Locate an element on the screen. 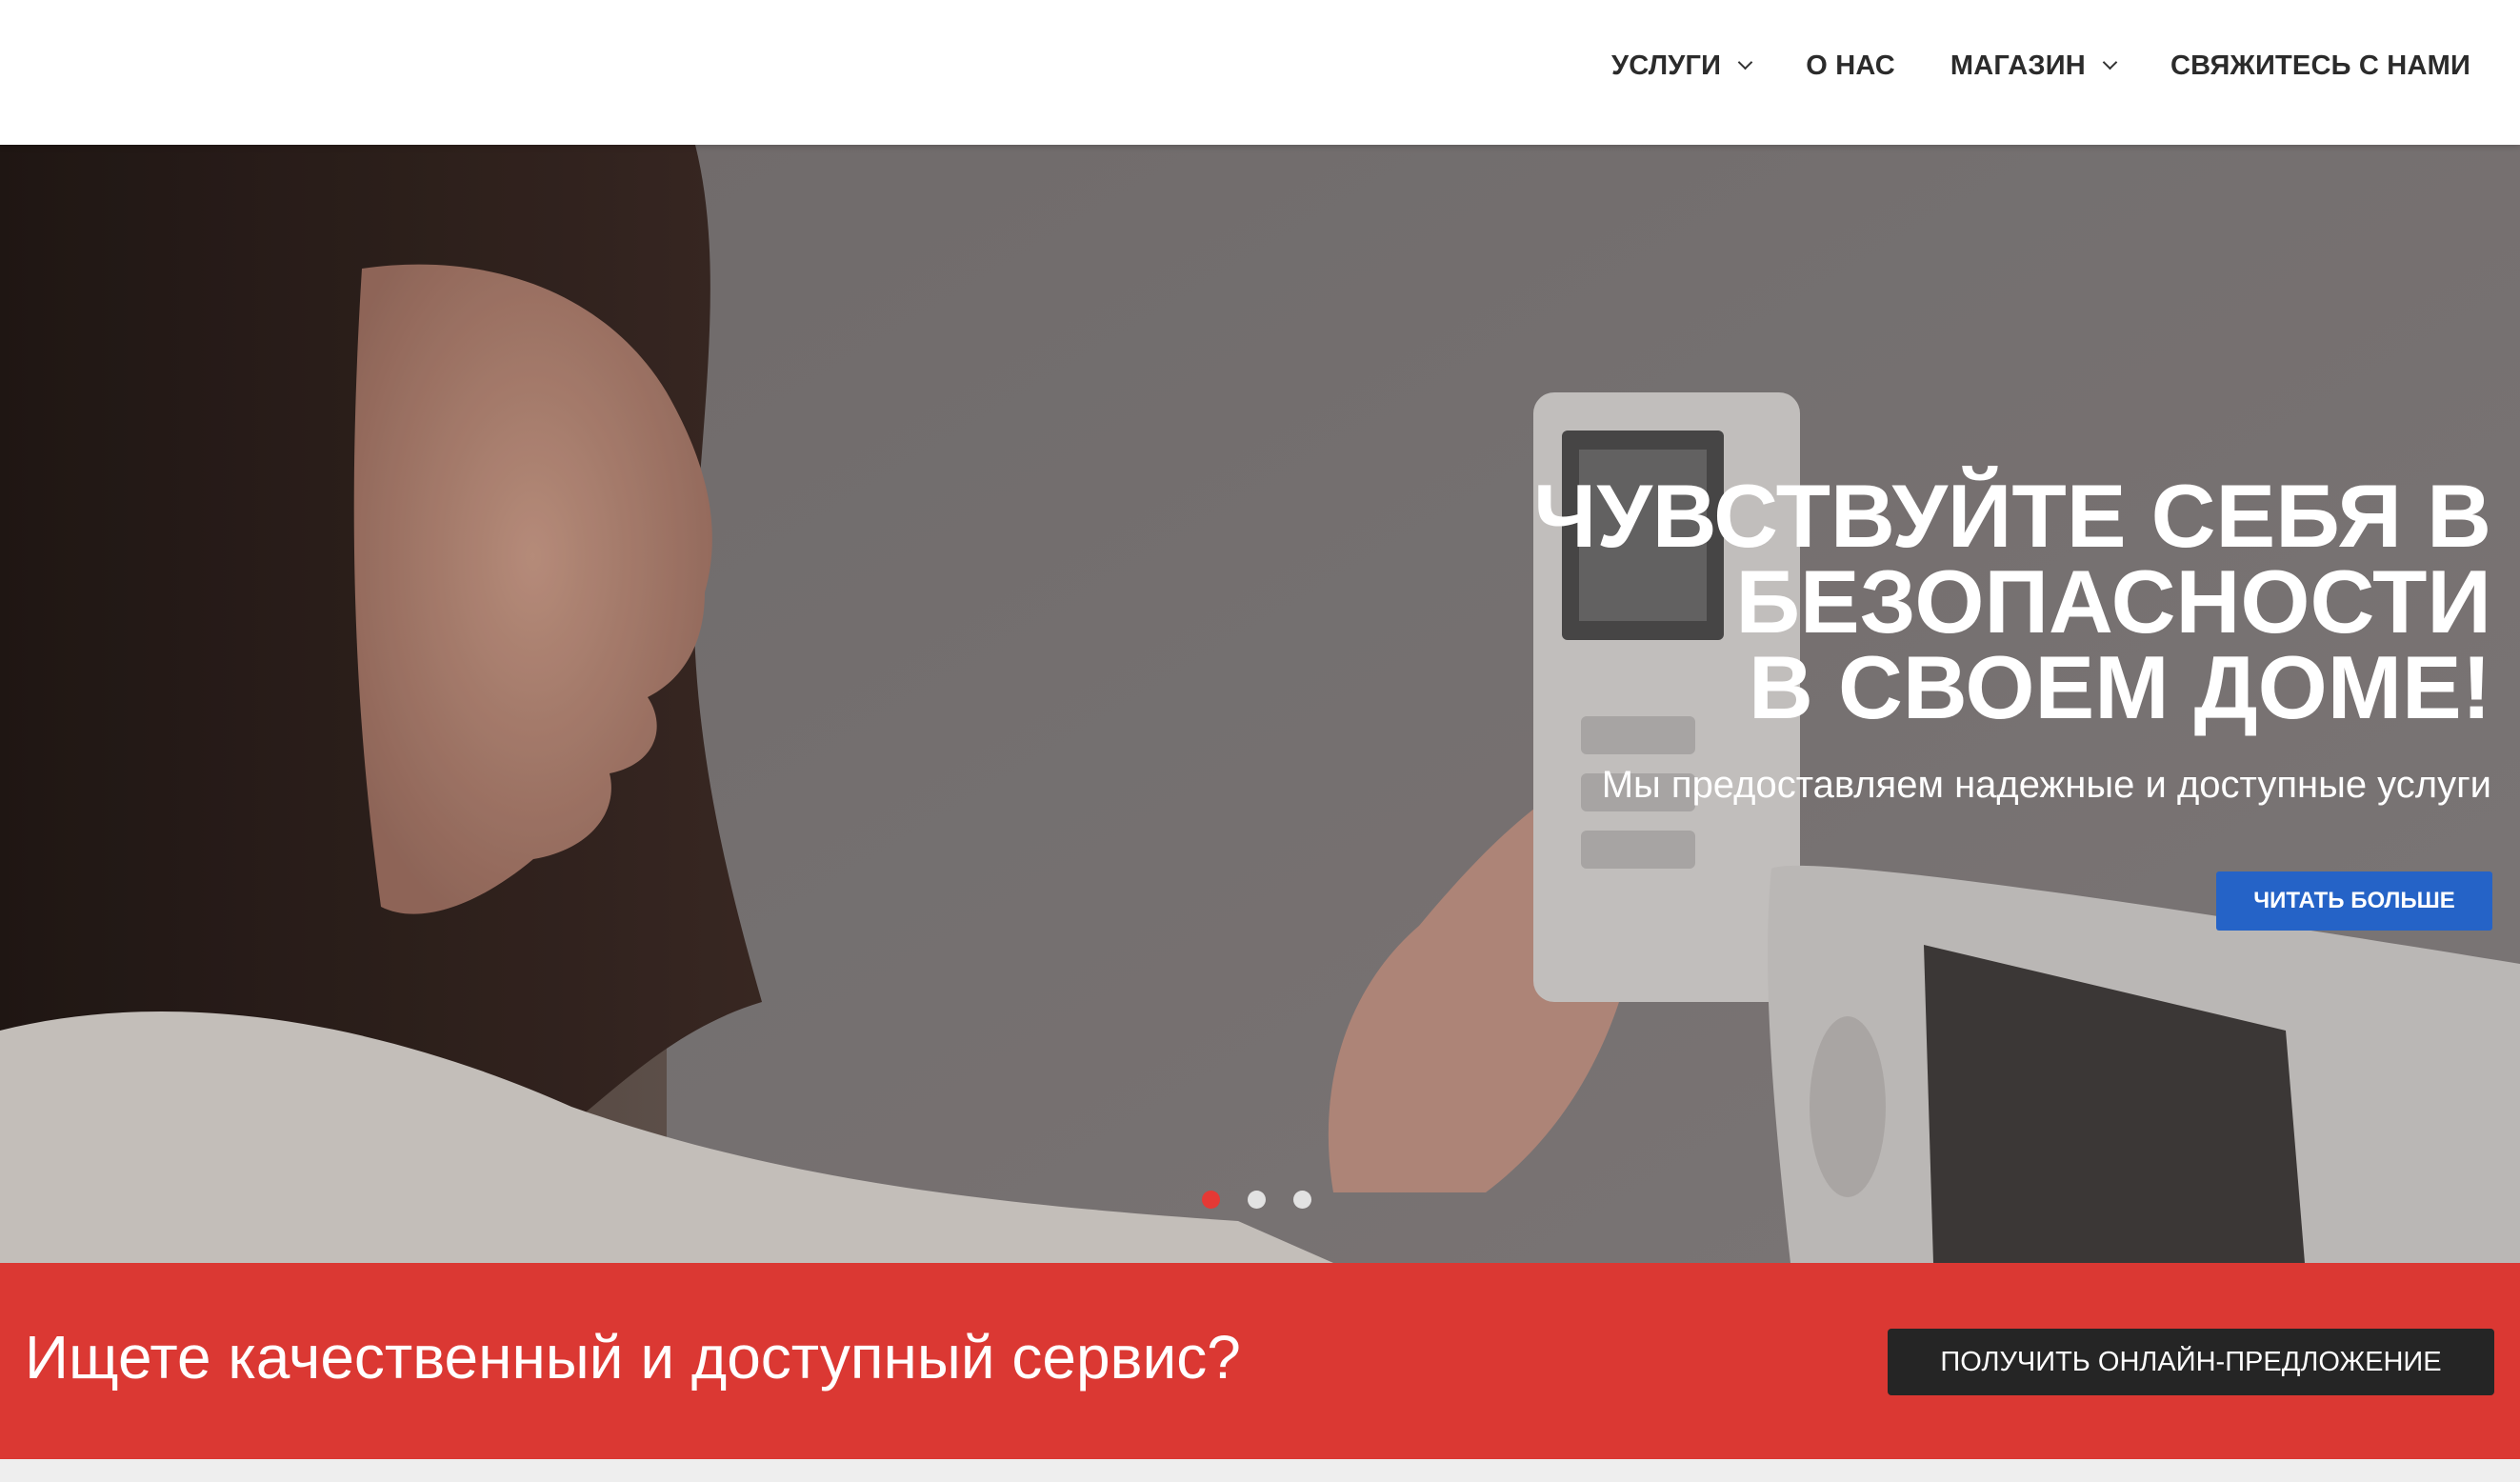 The image size is (2520, 1482). nav-item-contact: СВЯЖИТЕСЬ С НАМИ is located at coordinates (2320, 66).